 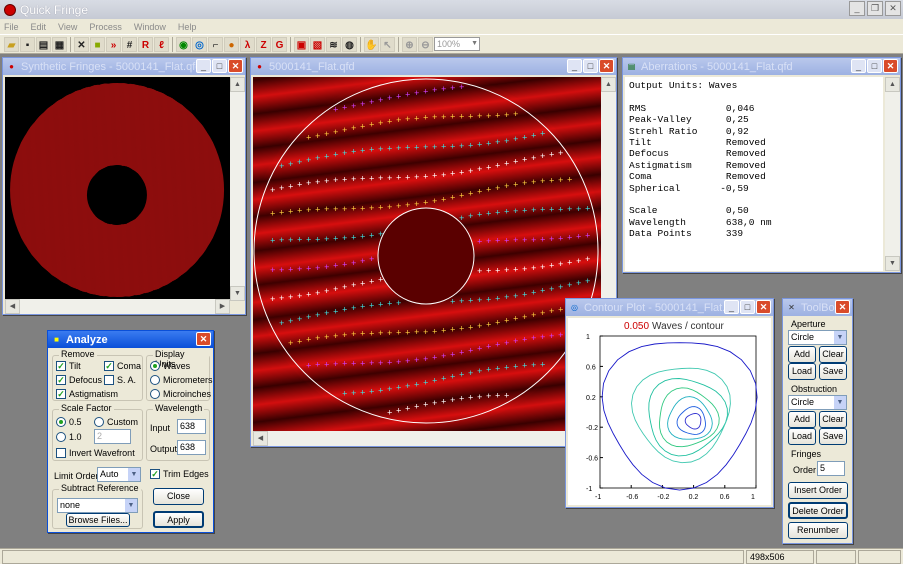 What do you see at coordinates (247, 44) in the screenshot?
I see `lambda-icon: λ` at bounding box center [247, 44].